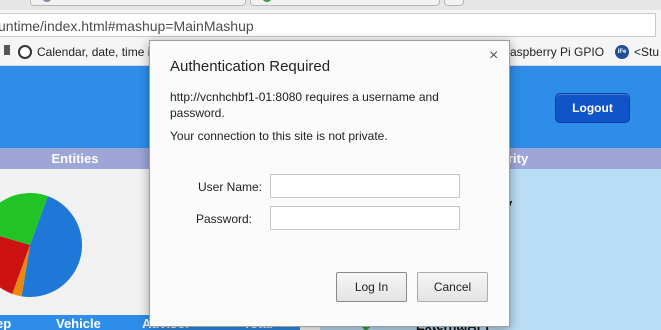 The width and height of the screenshot is (661, 330). What do you see at coordinates (371, 287) in the screenshot?
I see `login-button: Log In` at bounding box center [371, 287].